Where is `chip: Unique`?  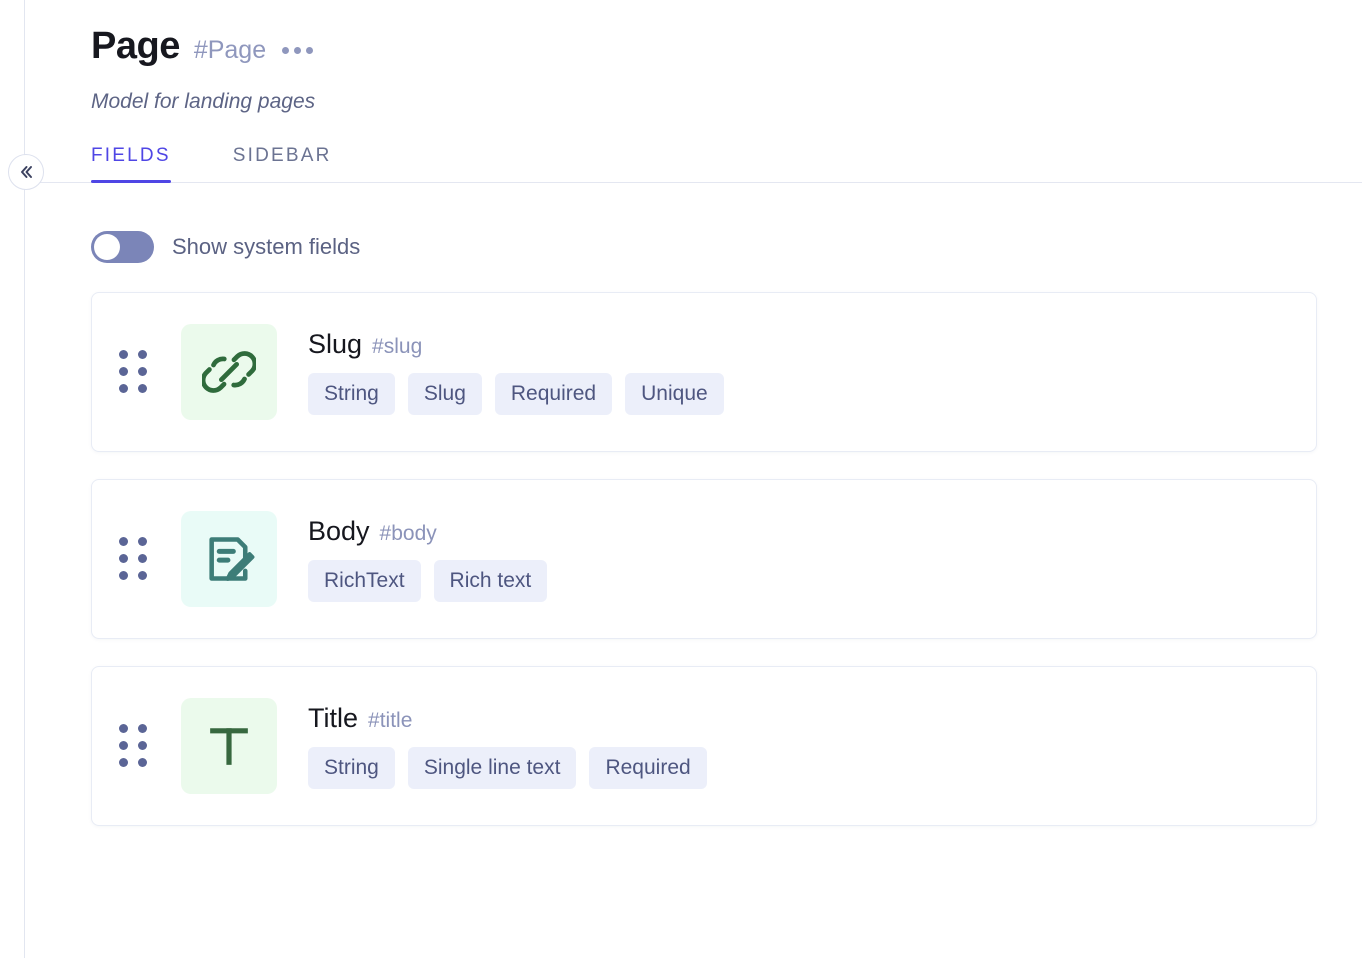
chip: Unique is located at coordinates (674, 393).